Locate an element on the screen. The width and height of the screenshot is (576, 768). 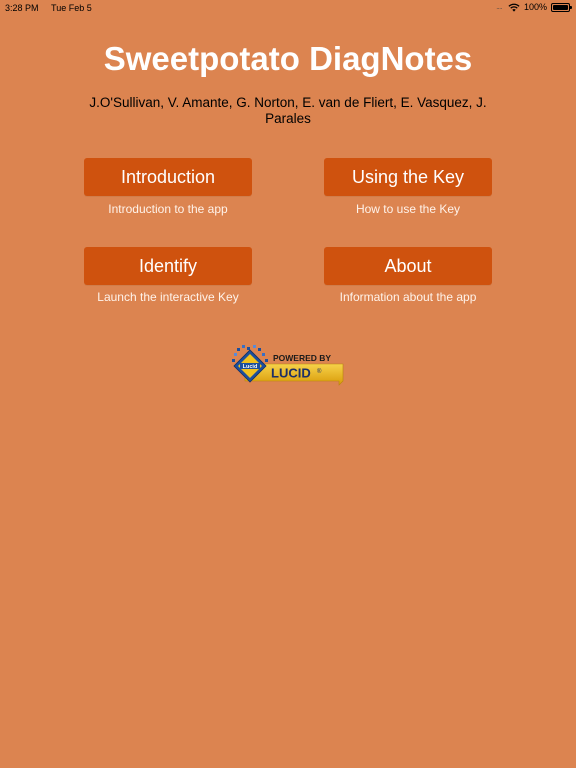
lucid-brand-text: LUCID is located at coordinates (291, 373).